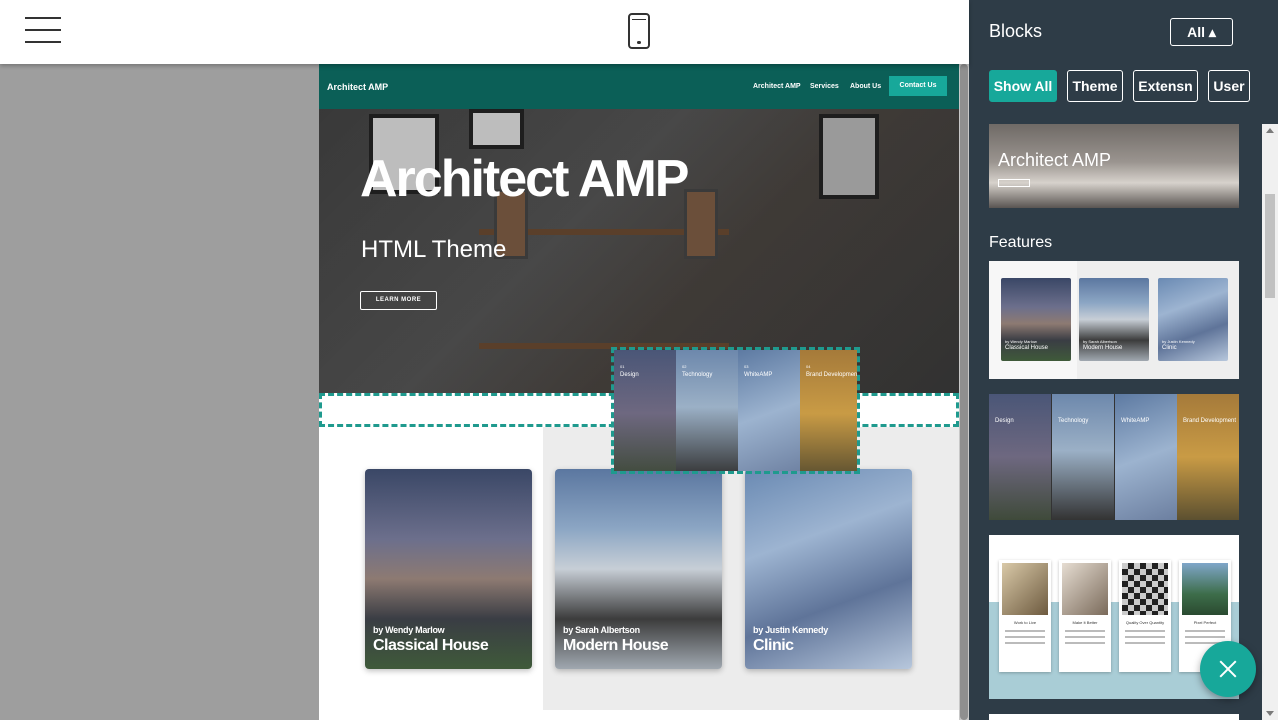  Describe the element at coordinates (790, 630) in the screenshot. I see `card-author: by Justin Kennedy` at that location.